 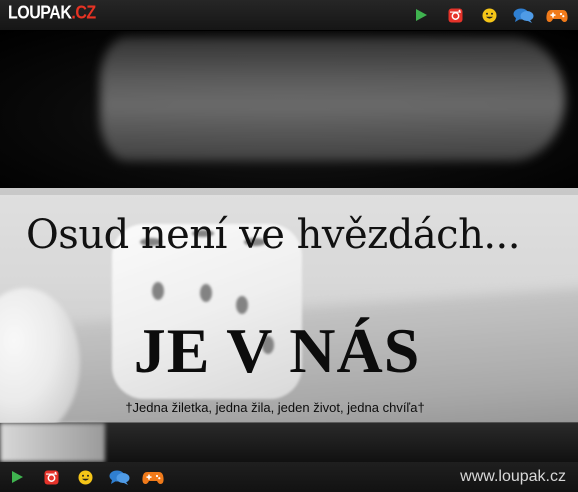 What do you see at coordinates (289, 442) in the screenshot?
I see `dark-foreground` at bounding box center [289, 442].